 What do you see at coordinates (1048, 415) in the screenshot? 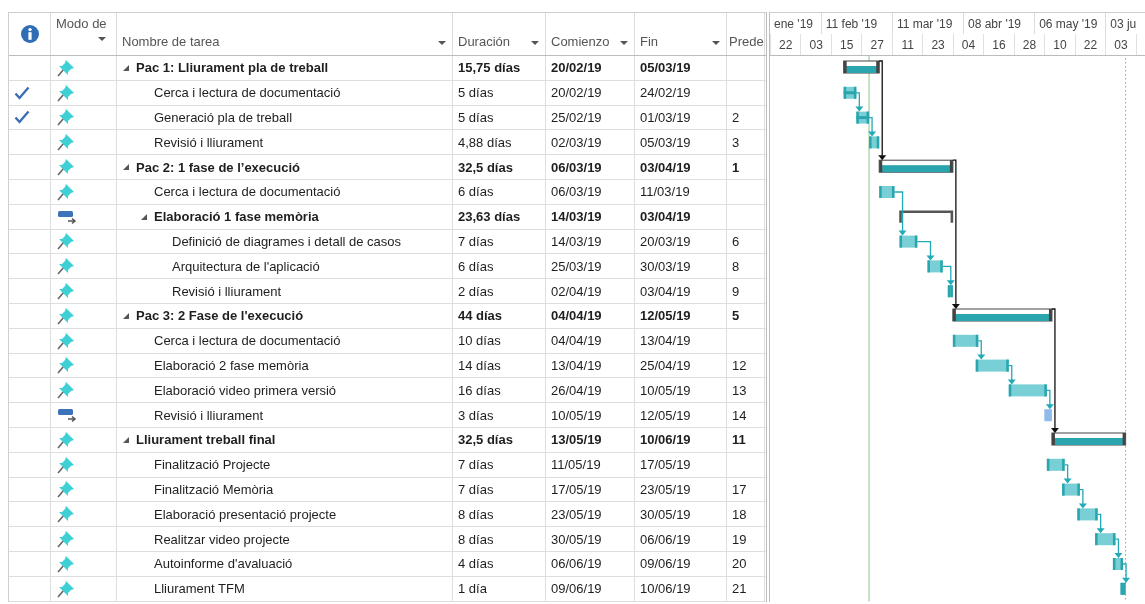
I see `manual-task-bar` at bounding box center [1048, 415].